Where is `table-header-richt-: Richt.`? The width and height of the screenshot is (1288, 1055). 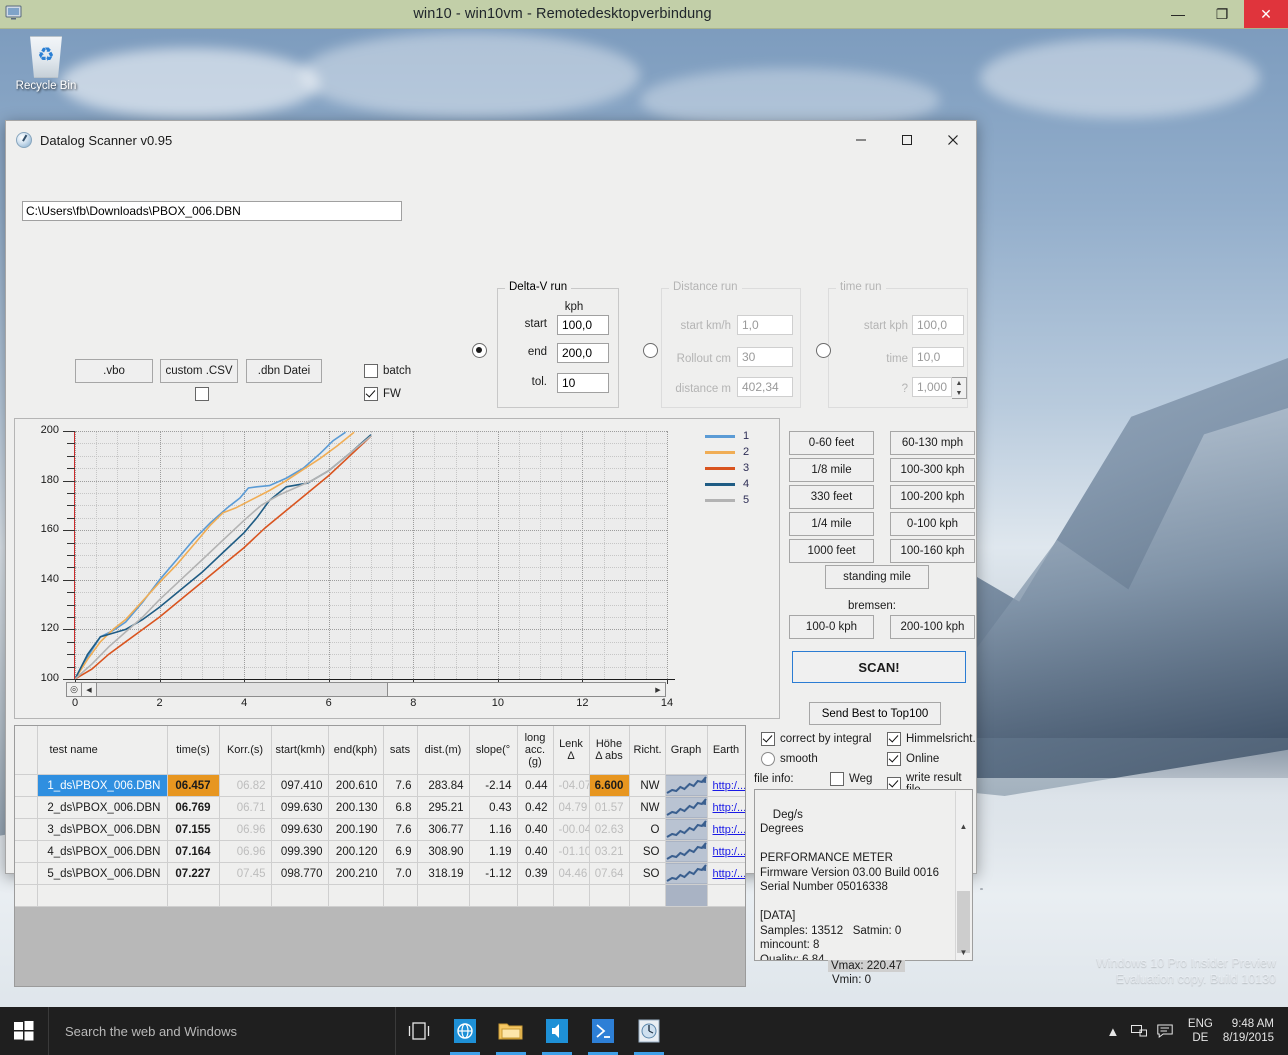 table-header-richt-: Richt. is located at coordinates (647, 750).